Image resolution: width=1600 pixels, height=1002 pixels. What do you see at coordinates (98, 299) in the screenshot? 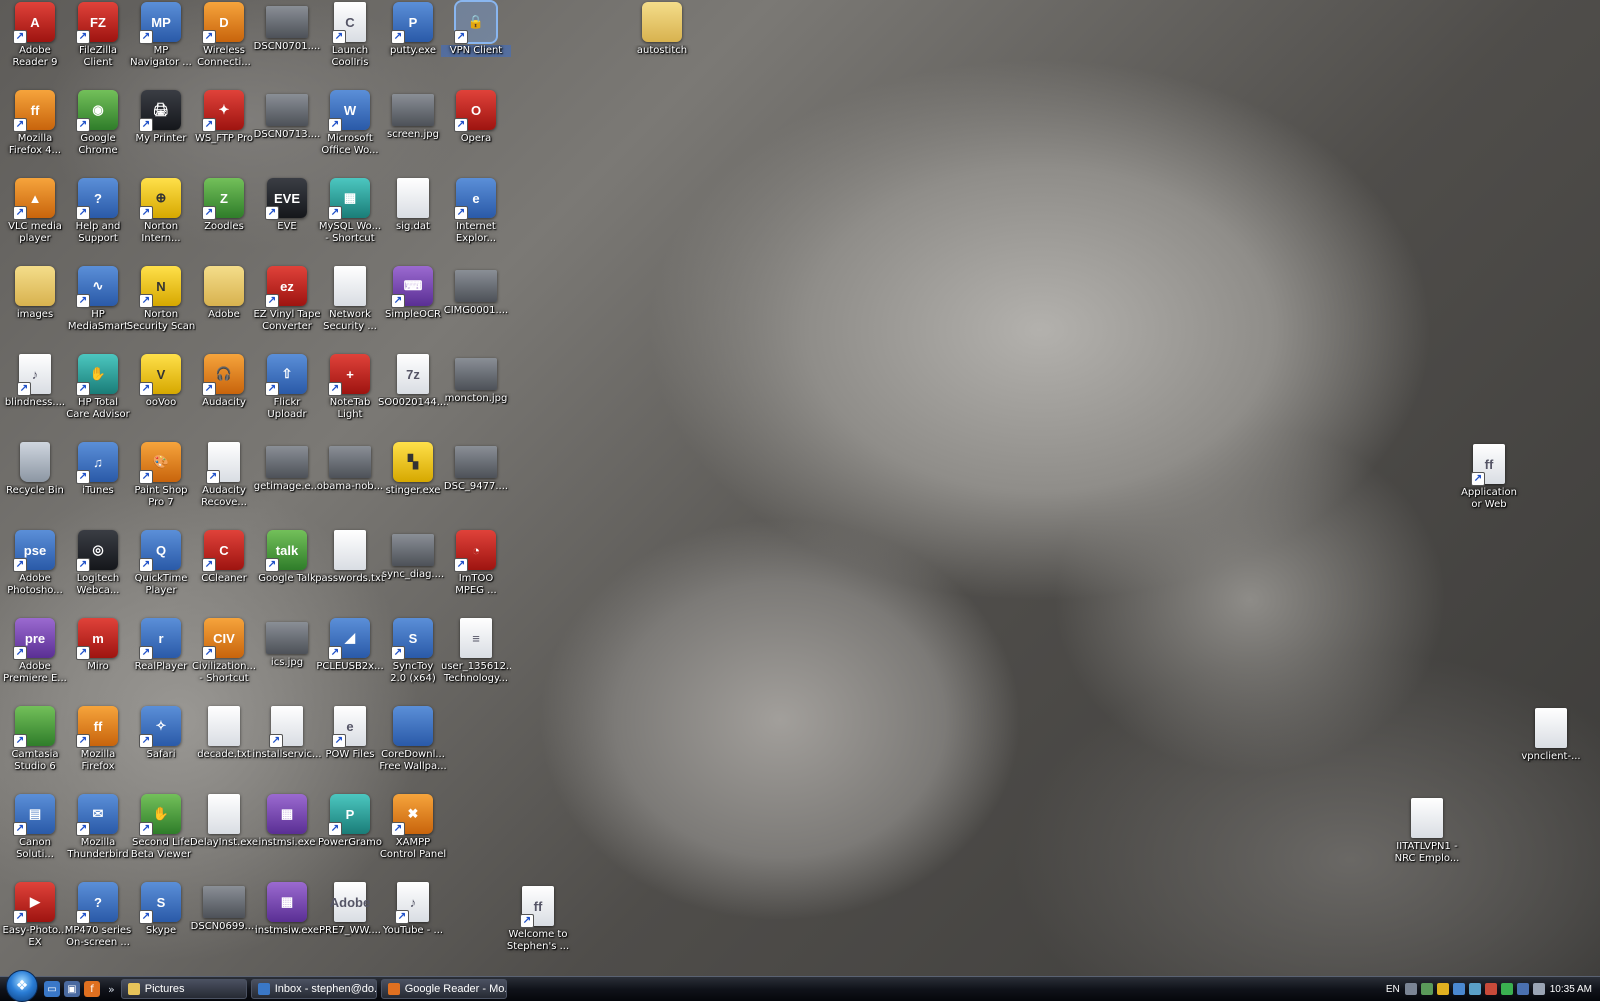
I see `desktop-icon: ∿ ↗ HP MediaSmart` at bounding box center [98, 299].